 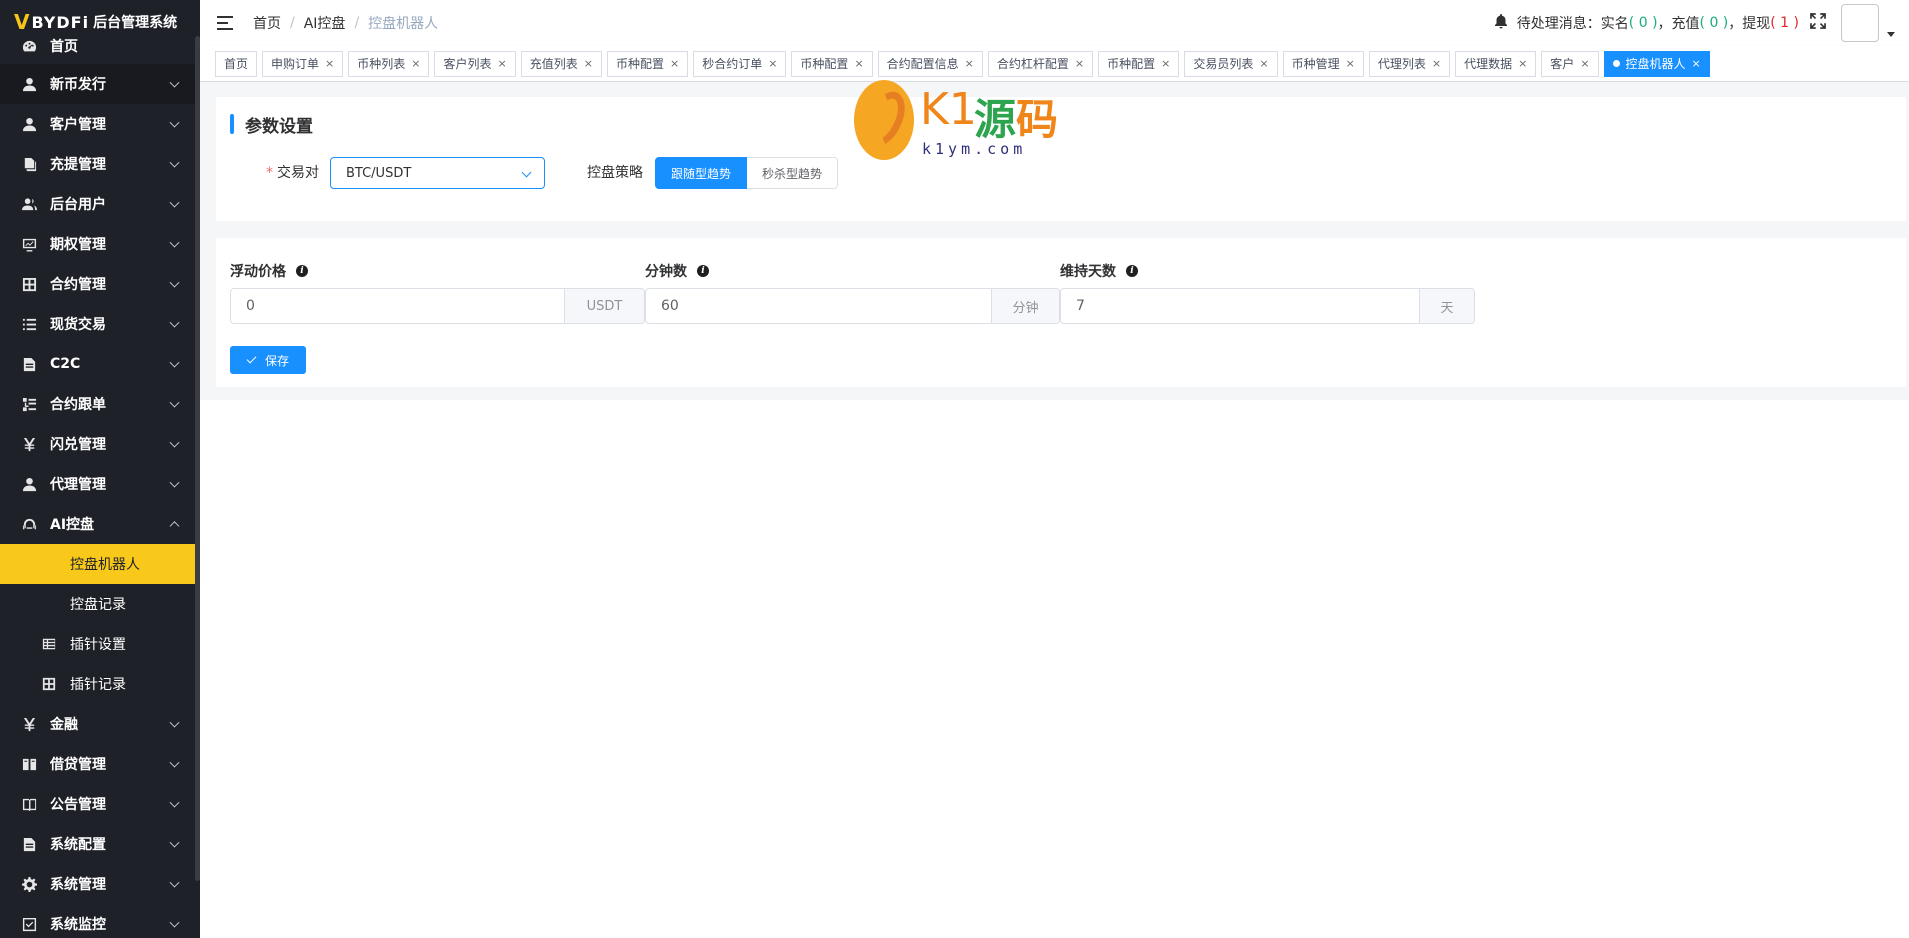 What do you see at coordinates (100, 524) in the screenshot?
I see `sidebar-item-ai-control: AI控盘` at bounding box center [100, 524].